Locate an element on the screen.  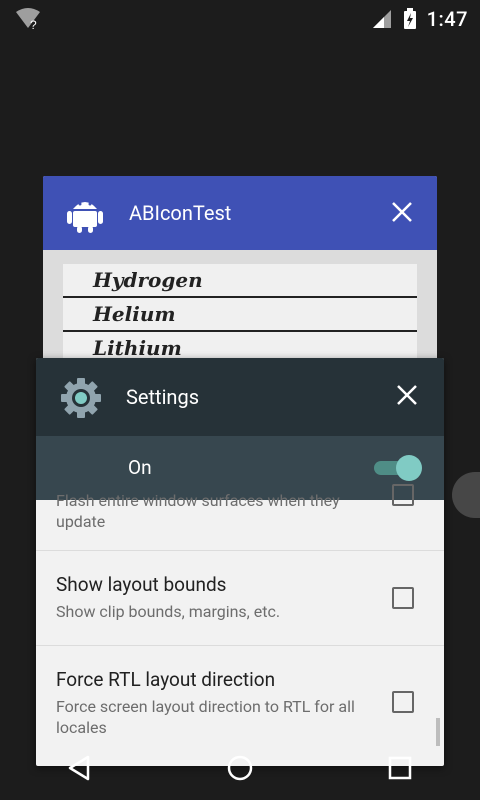
nav-recents-button is located at coordinates (400, 768).